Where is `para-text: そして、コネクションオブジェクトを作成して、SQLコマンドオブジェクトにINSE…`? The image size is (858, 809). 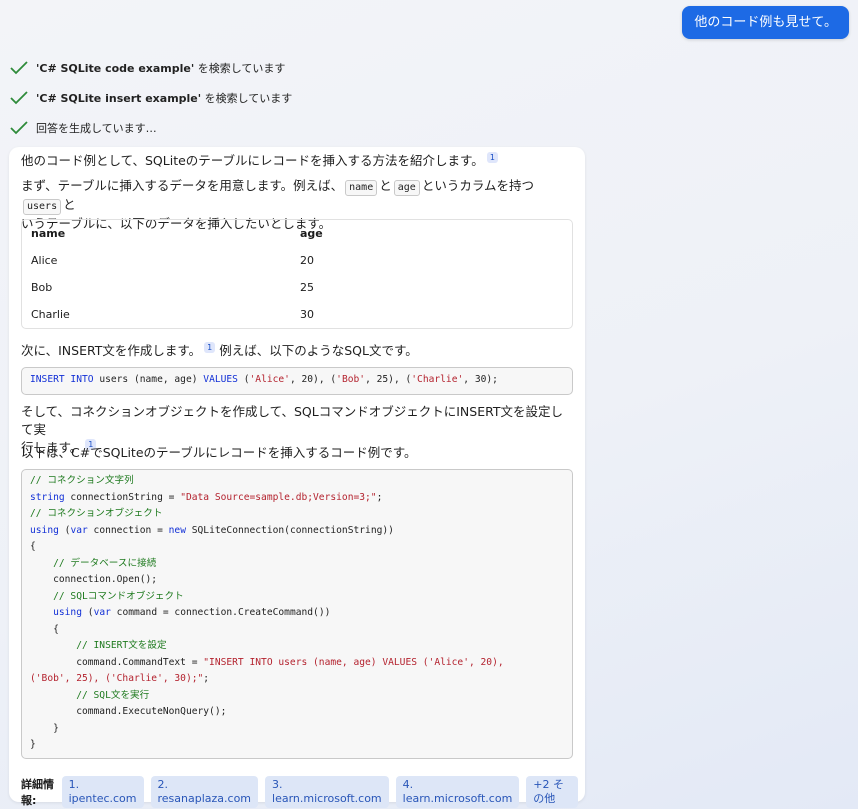 para-text: そして、コネクションオブジェクトを作成して、SQLコマンドオブジェクトにINSE… is located at coordinates (292, 420).